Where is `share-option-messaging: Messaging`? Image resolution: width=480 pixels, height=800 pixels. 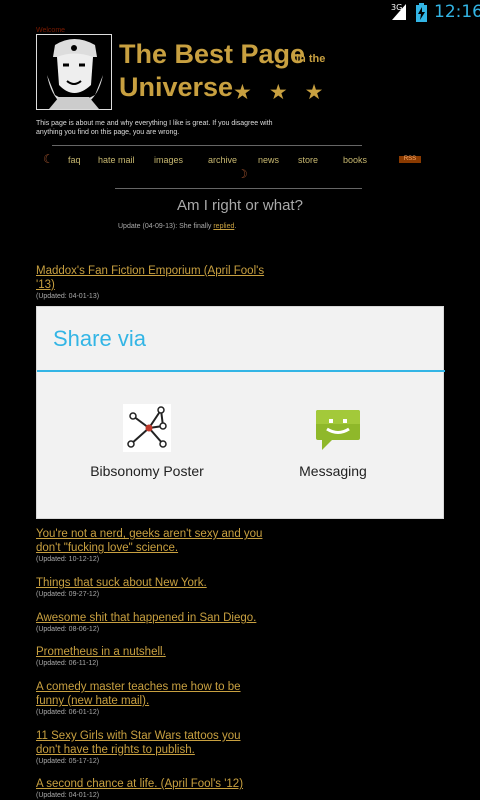 share-option-messaging: Messaging is located at coordinates (343, 446).